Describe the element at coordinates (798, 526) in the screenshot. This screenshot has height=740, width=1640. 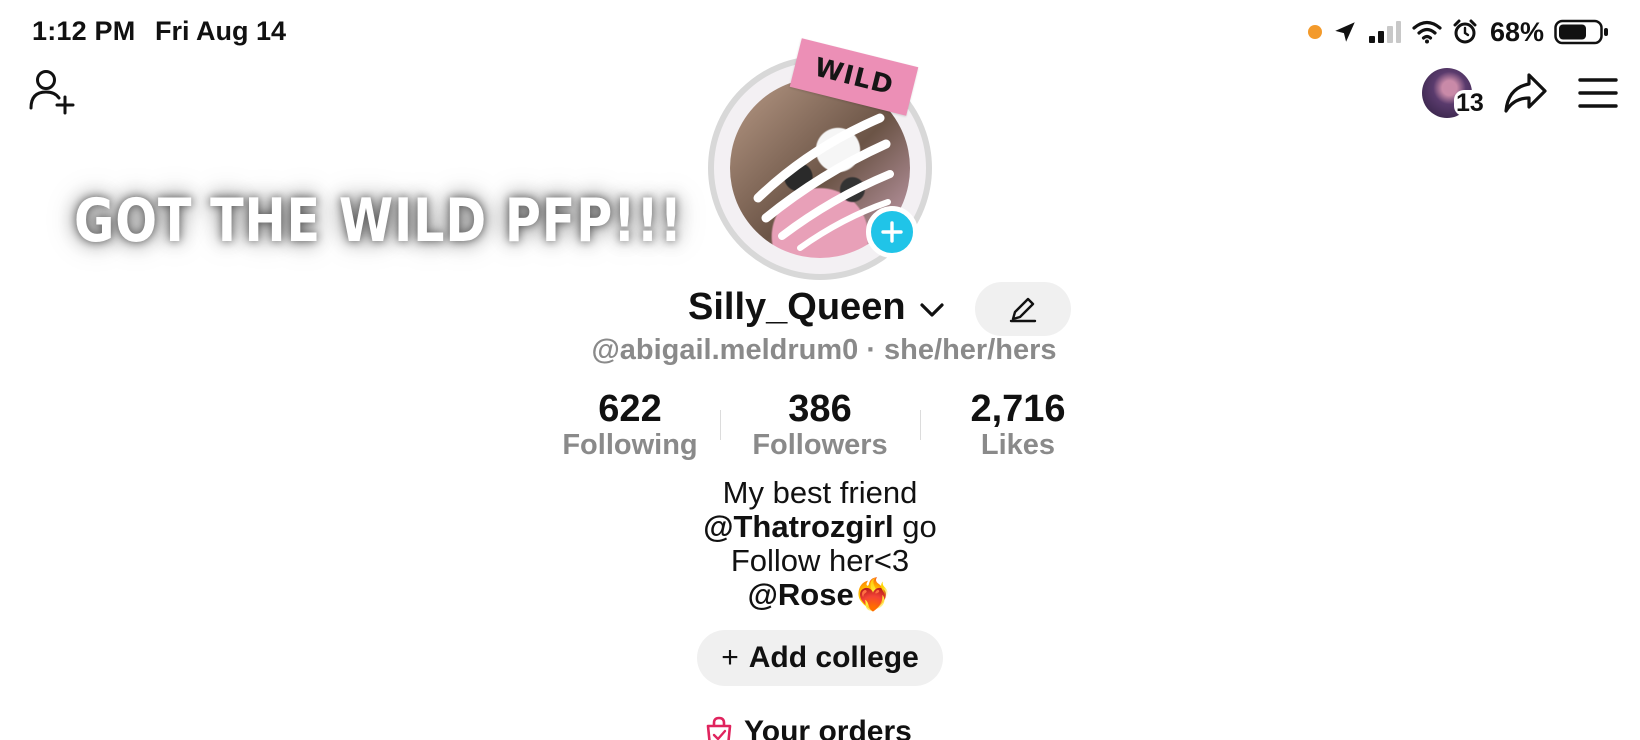
I see `bio-mention: @Thatrozgirl` at that location.